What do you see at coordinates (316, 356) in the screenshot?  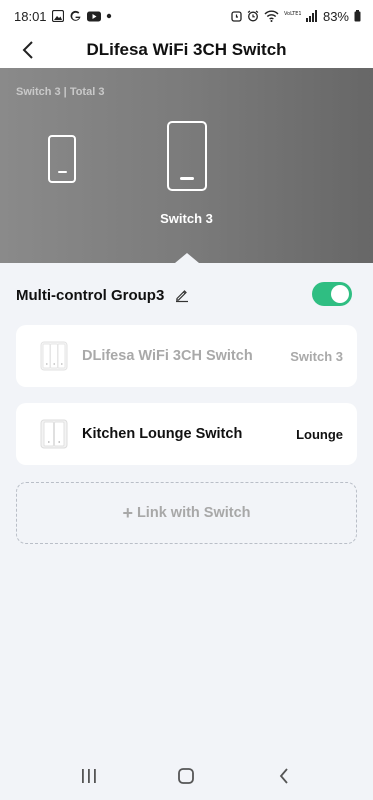 I see `device-switch-tag: Switch 3` at bounding box center [316, 356].